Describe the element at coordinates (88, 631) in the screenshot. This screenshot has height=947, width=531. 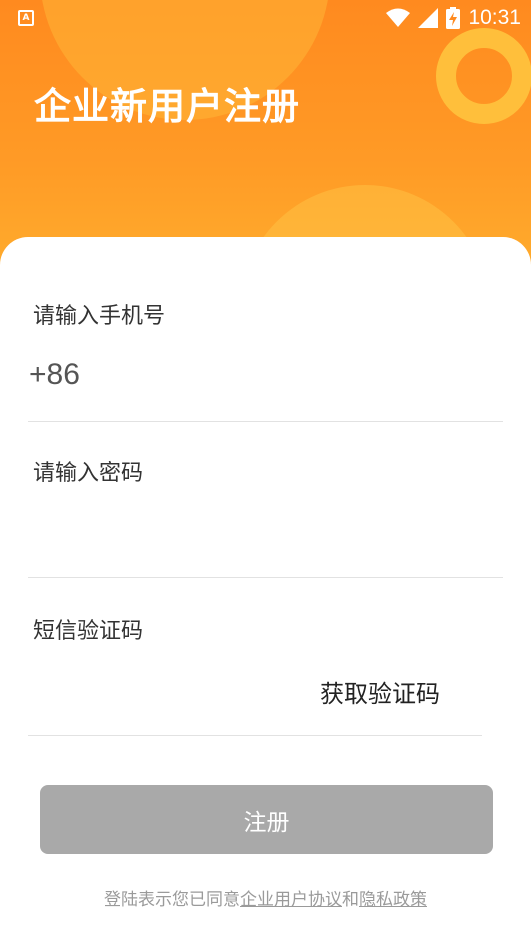
I see `sms-code-label: 短信验证码` at that location.